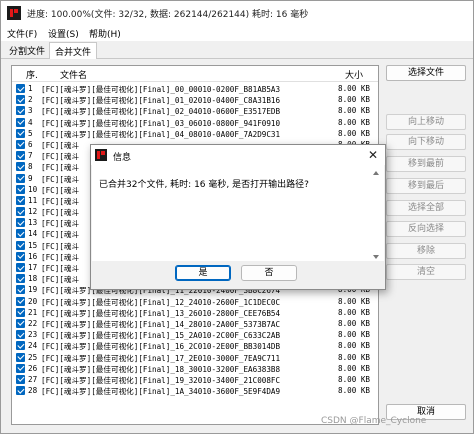  I want to click on yes-button: 是, so click(203, 273).